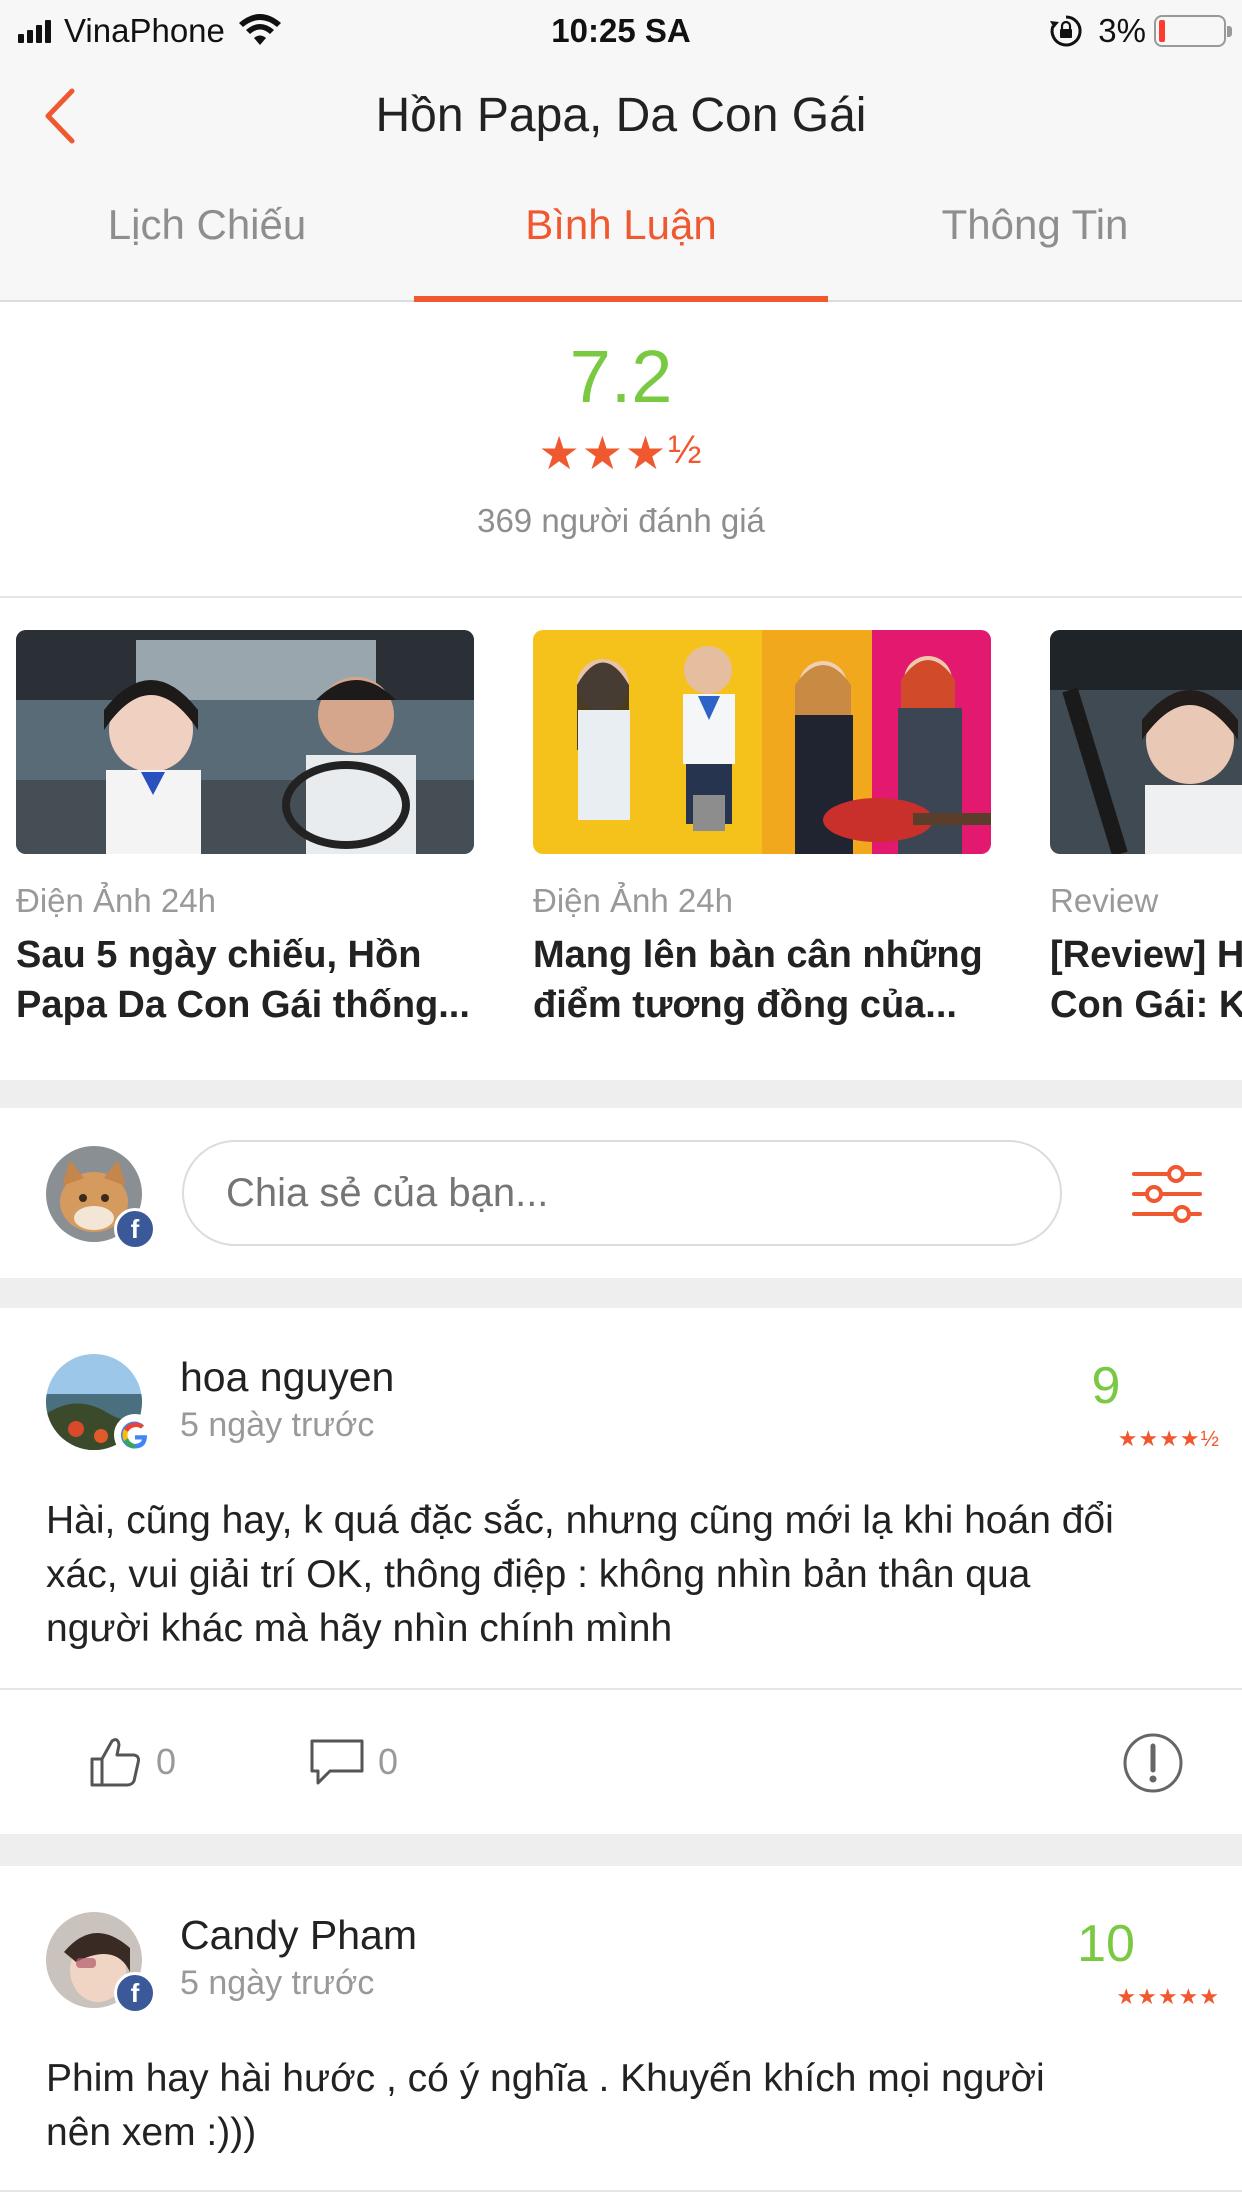 Image resolution: width=1242 pixels, height=2208 pixels. I want to click on news-title-line: Mang lên bàn cân những, so click(758, 955).